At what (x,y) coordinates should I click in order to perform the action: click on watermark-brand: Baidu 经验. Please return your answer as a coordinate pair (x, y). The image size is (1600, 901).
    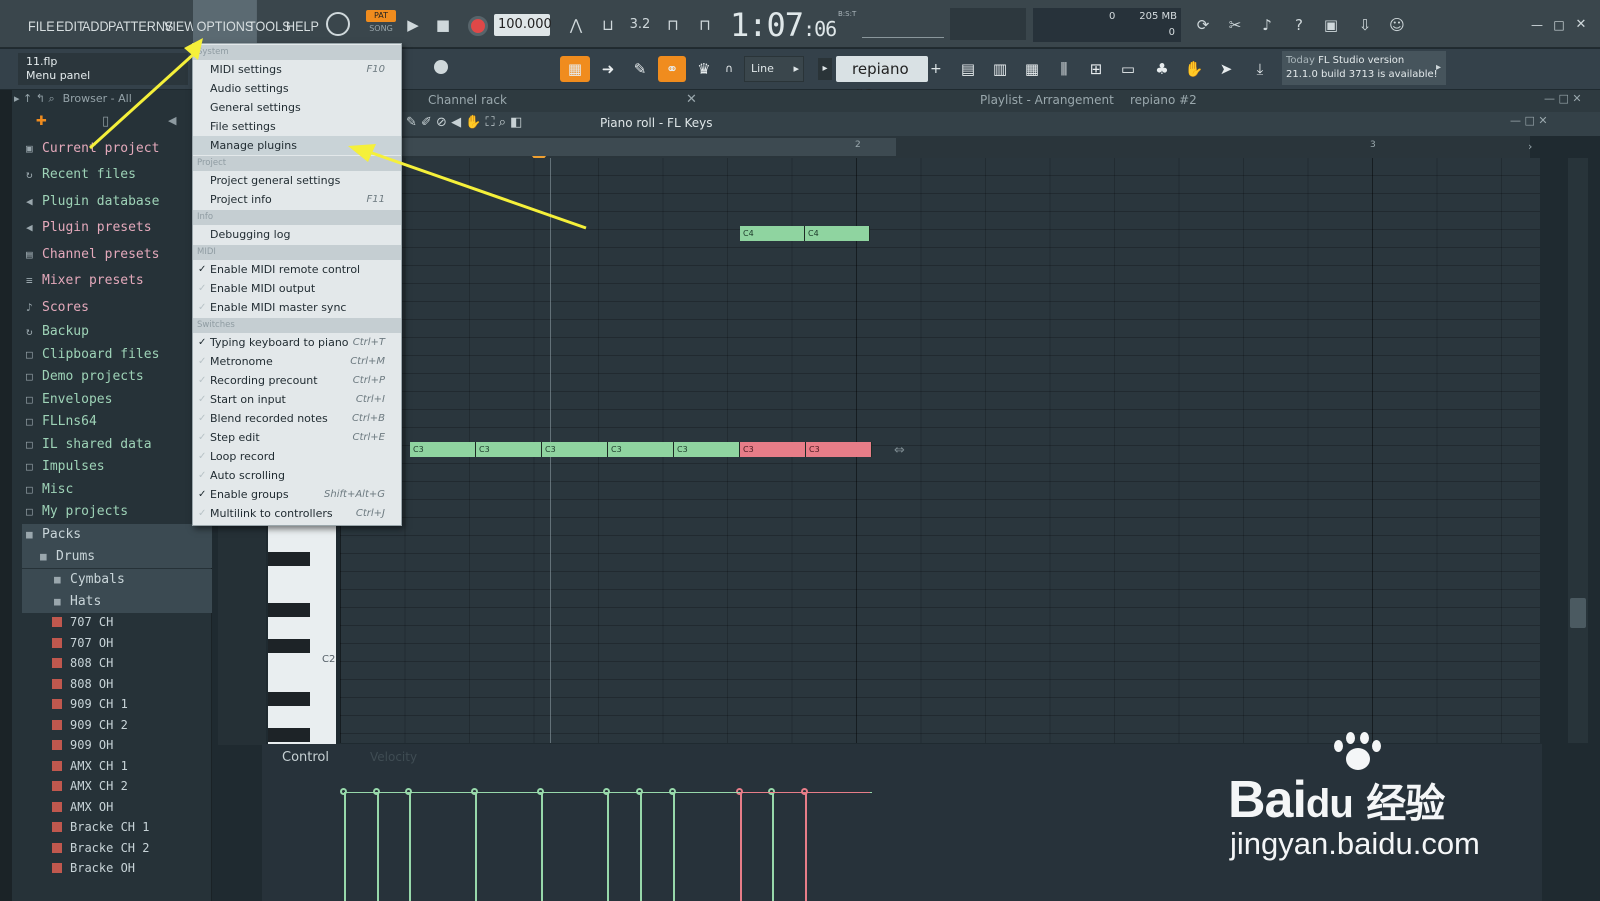
    Looking at the image, I should click on (1336, 800).